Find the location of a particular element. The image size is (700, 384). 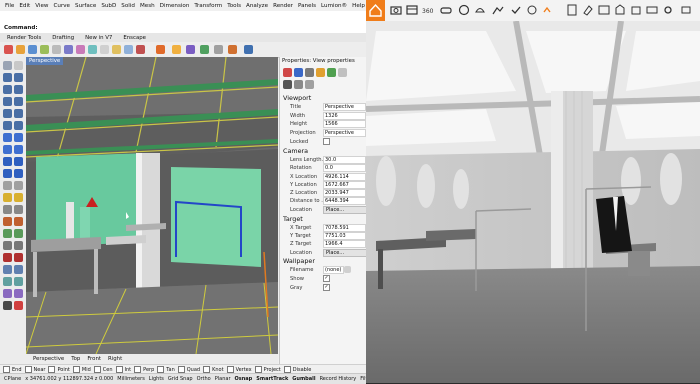

viewport-tab-top: Top is located at coordinates (75, 359).